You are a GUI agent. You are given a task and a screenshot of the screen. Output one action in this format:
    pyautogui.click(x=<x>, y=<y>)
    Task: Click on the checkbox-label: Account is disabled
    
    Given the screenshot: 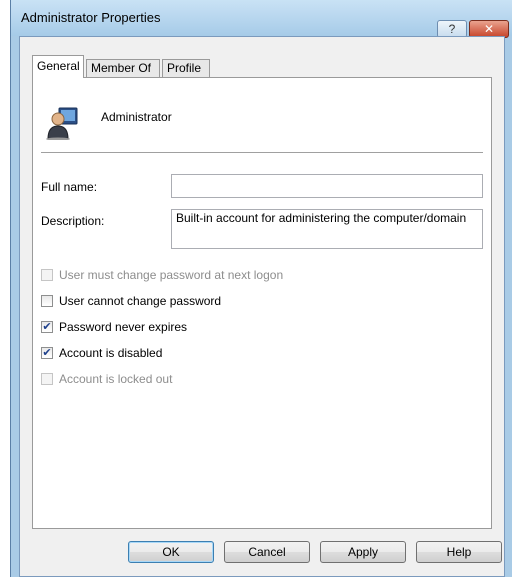 What is the action you would take?
    pyautogui.click(x=111, y=353)
    